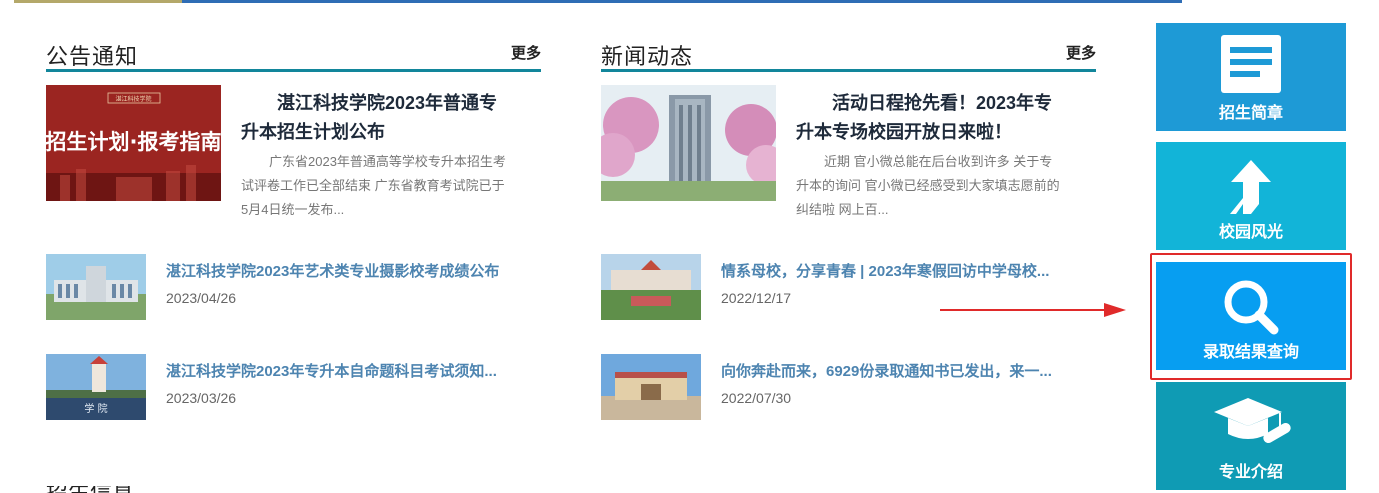 The width and height of the screenshot is (1379, 493). What do you see at coordinates (647, 56) in the screenshot?
I see `news-title: 新闻动态` at bounding box center [647, 56].